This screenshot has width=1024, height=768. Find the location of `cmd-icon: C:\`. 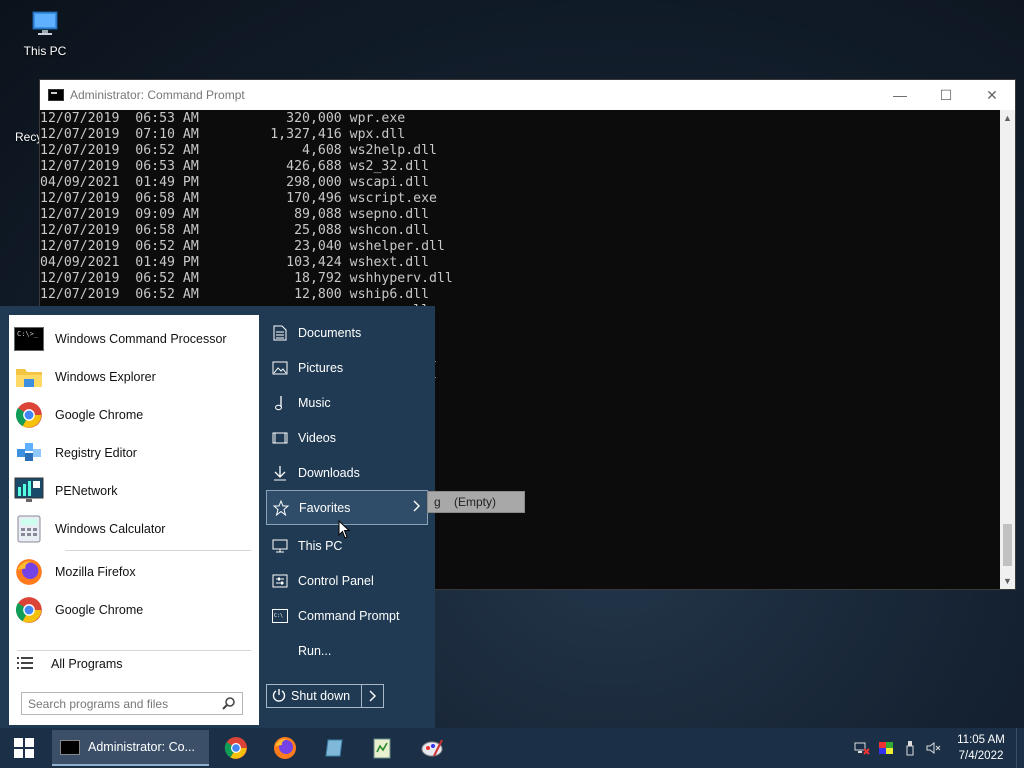

cmd-icon: C:\ is located at coordinates (280, 616).